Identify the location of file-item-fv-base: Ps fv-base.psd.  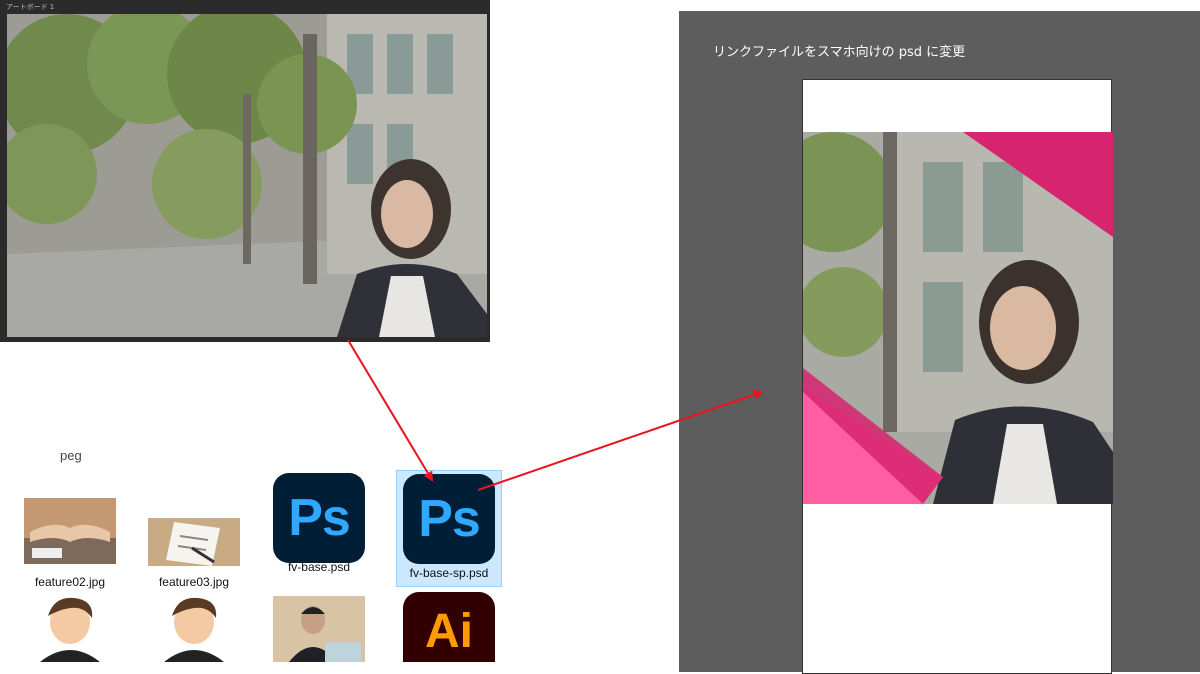
(319, 522).